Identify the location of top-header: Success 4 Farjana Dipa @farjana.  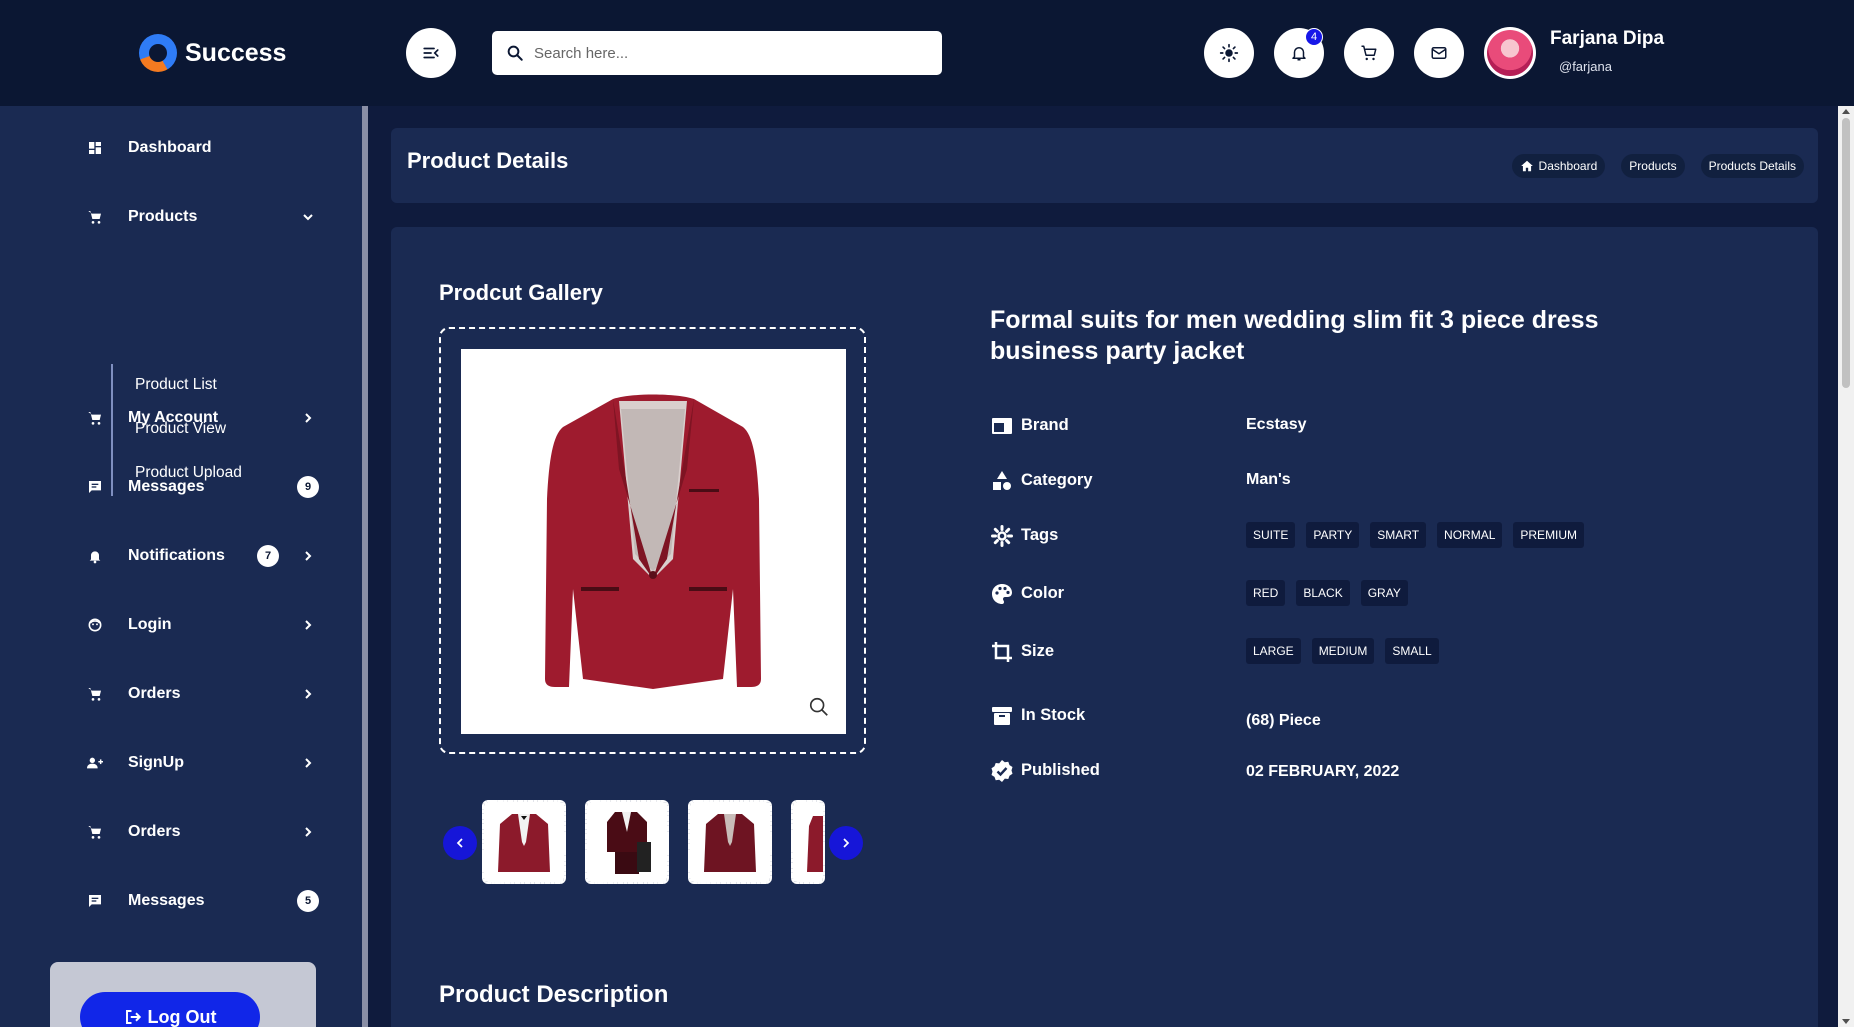
(927, 53).